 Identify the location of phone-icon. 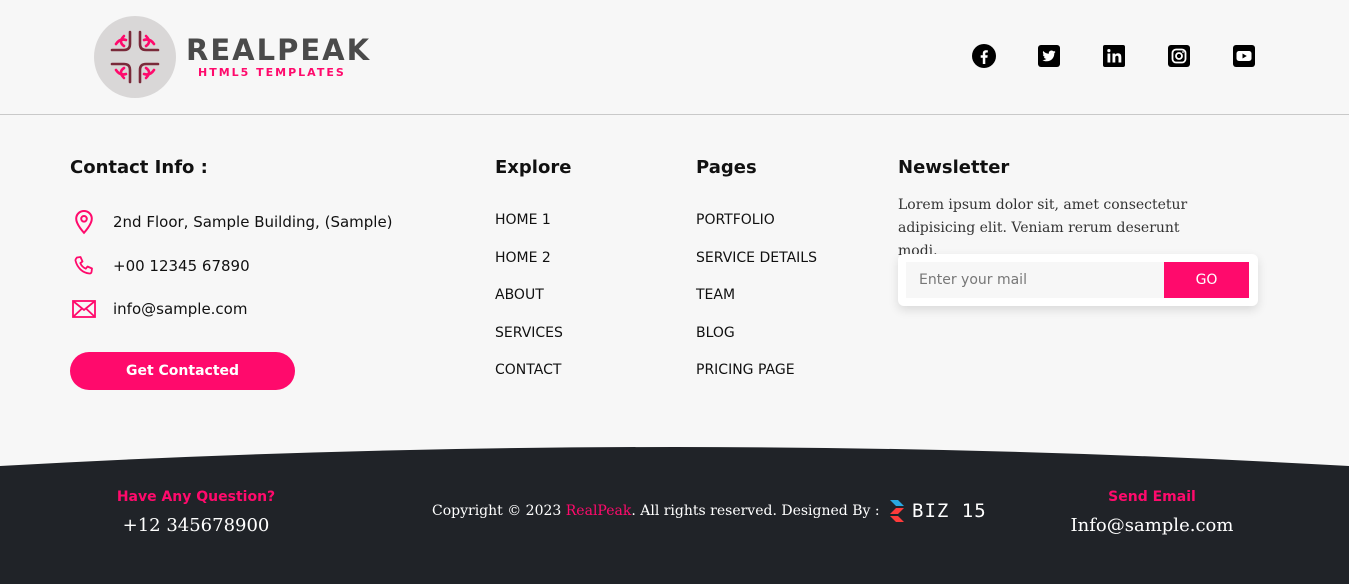
(84, 266).